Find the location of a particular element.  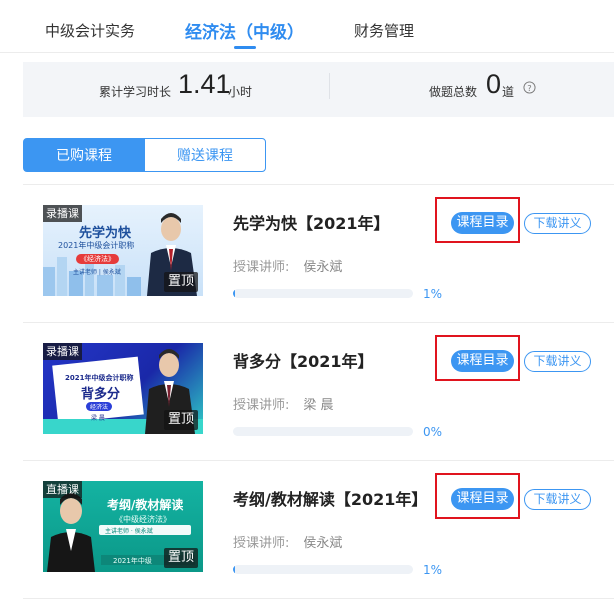

question-count-label: 做题总数 is located at coordinates (453, 92).